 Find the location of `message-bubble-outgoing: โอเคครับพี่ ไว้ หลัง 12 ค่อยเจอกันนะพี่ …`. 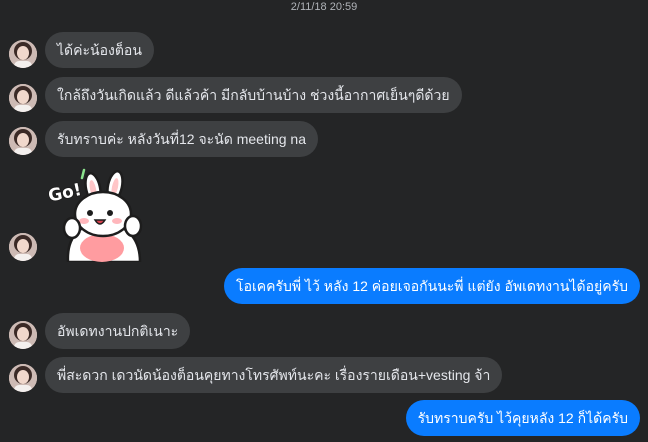

message-bubble-outgoing: โอเคครับพี่ ไว้ หลัง 12 ค่อยเจอกันนะพี่ … is located at coordinates (432, 286).